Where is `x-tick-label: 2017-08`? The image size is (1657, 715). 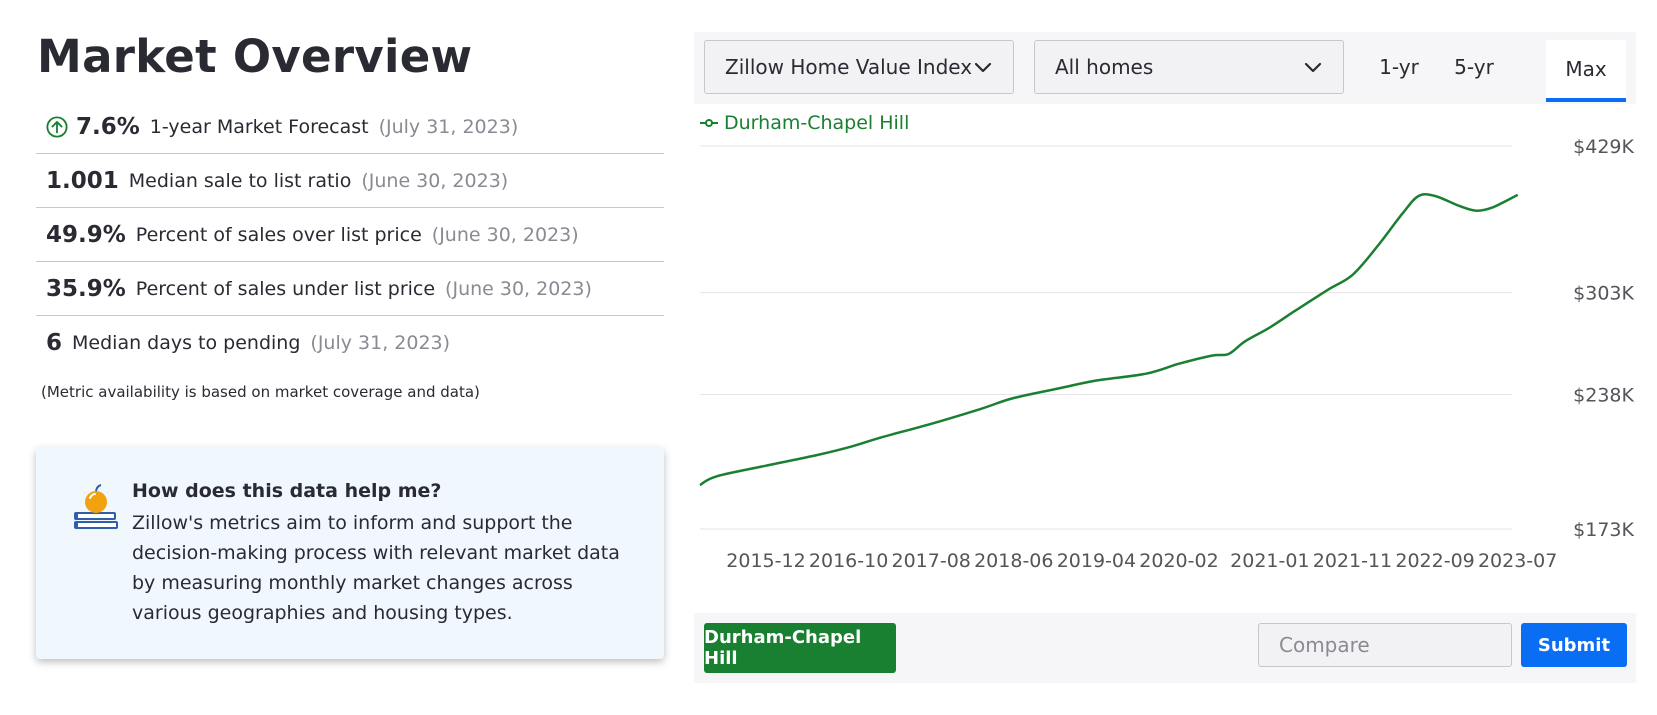 x-tick-label: 2017-08 is located at coordinates (931, 561).